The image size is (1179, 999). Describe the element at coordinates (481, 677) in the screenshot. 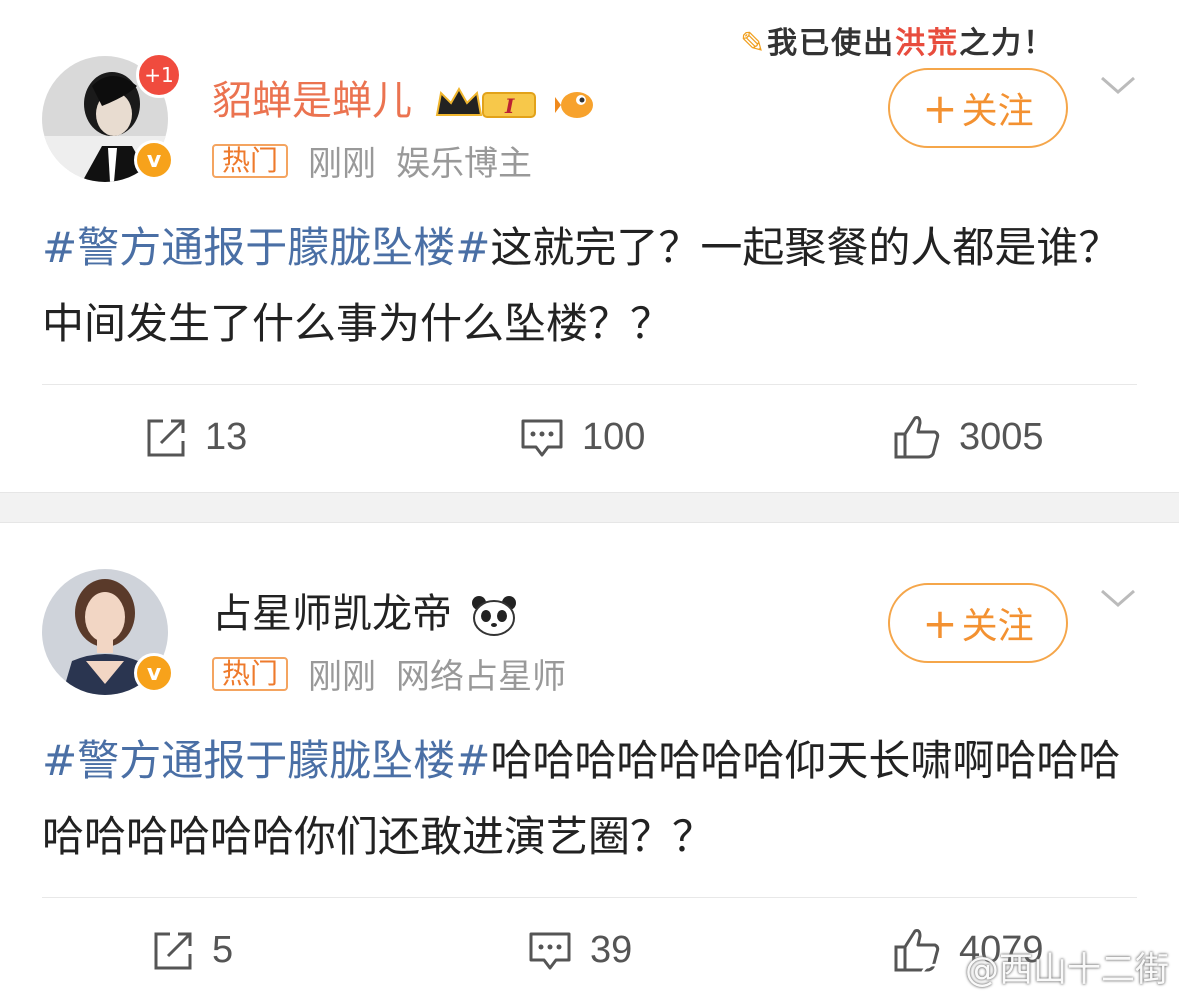

I see `user-role: 网络占星师` at that location.